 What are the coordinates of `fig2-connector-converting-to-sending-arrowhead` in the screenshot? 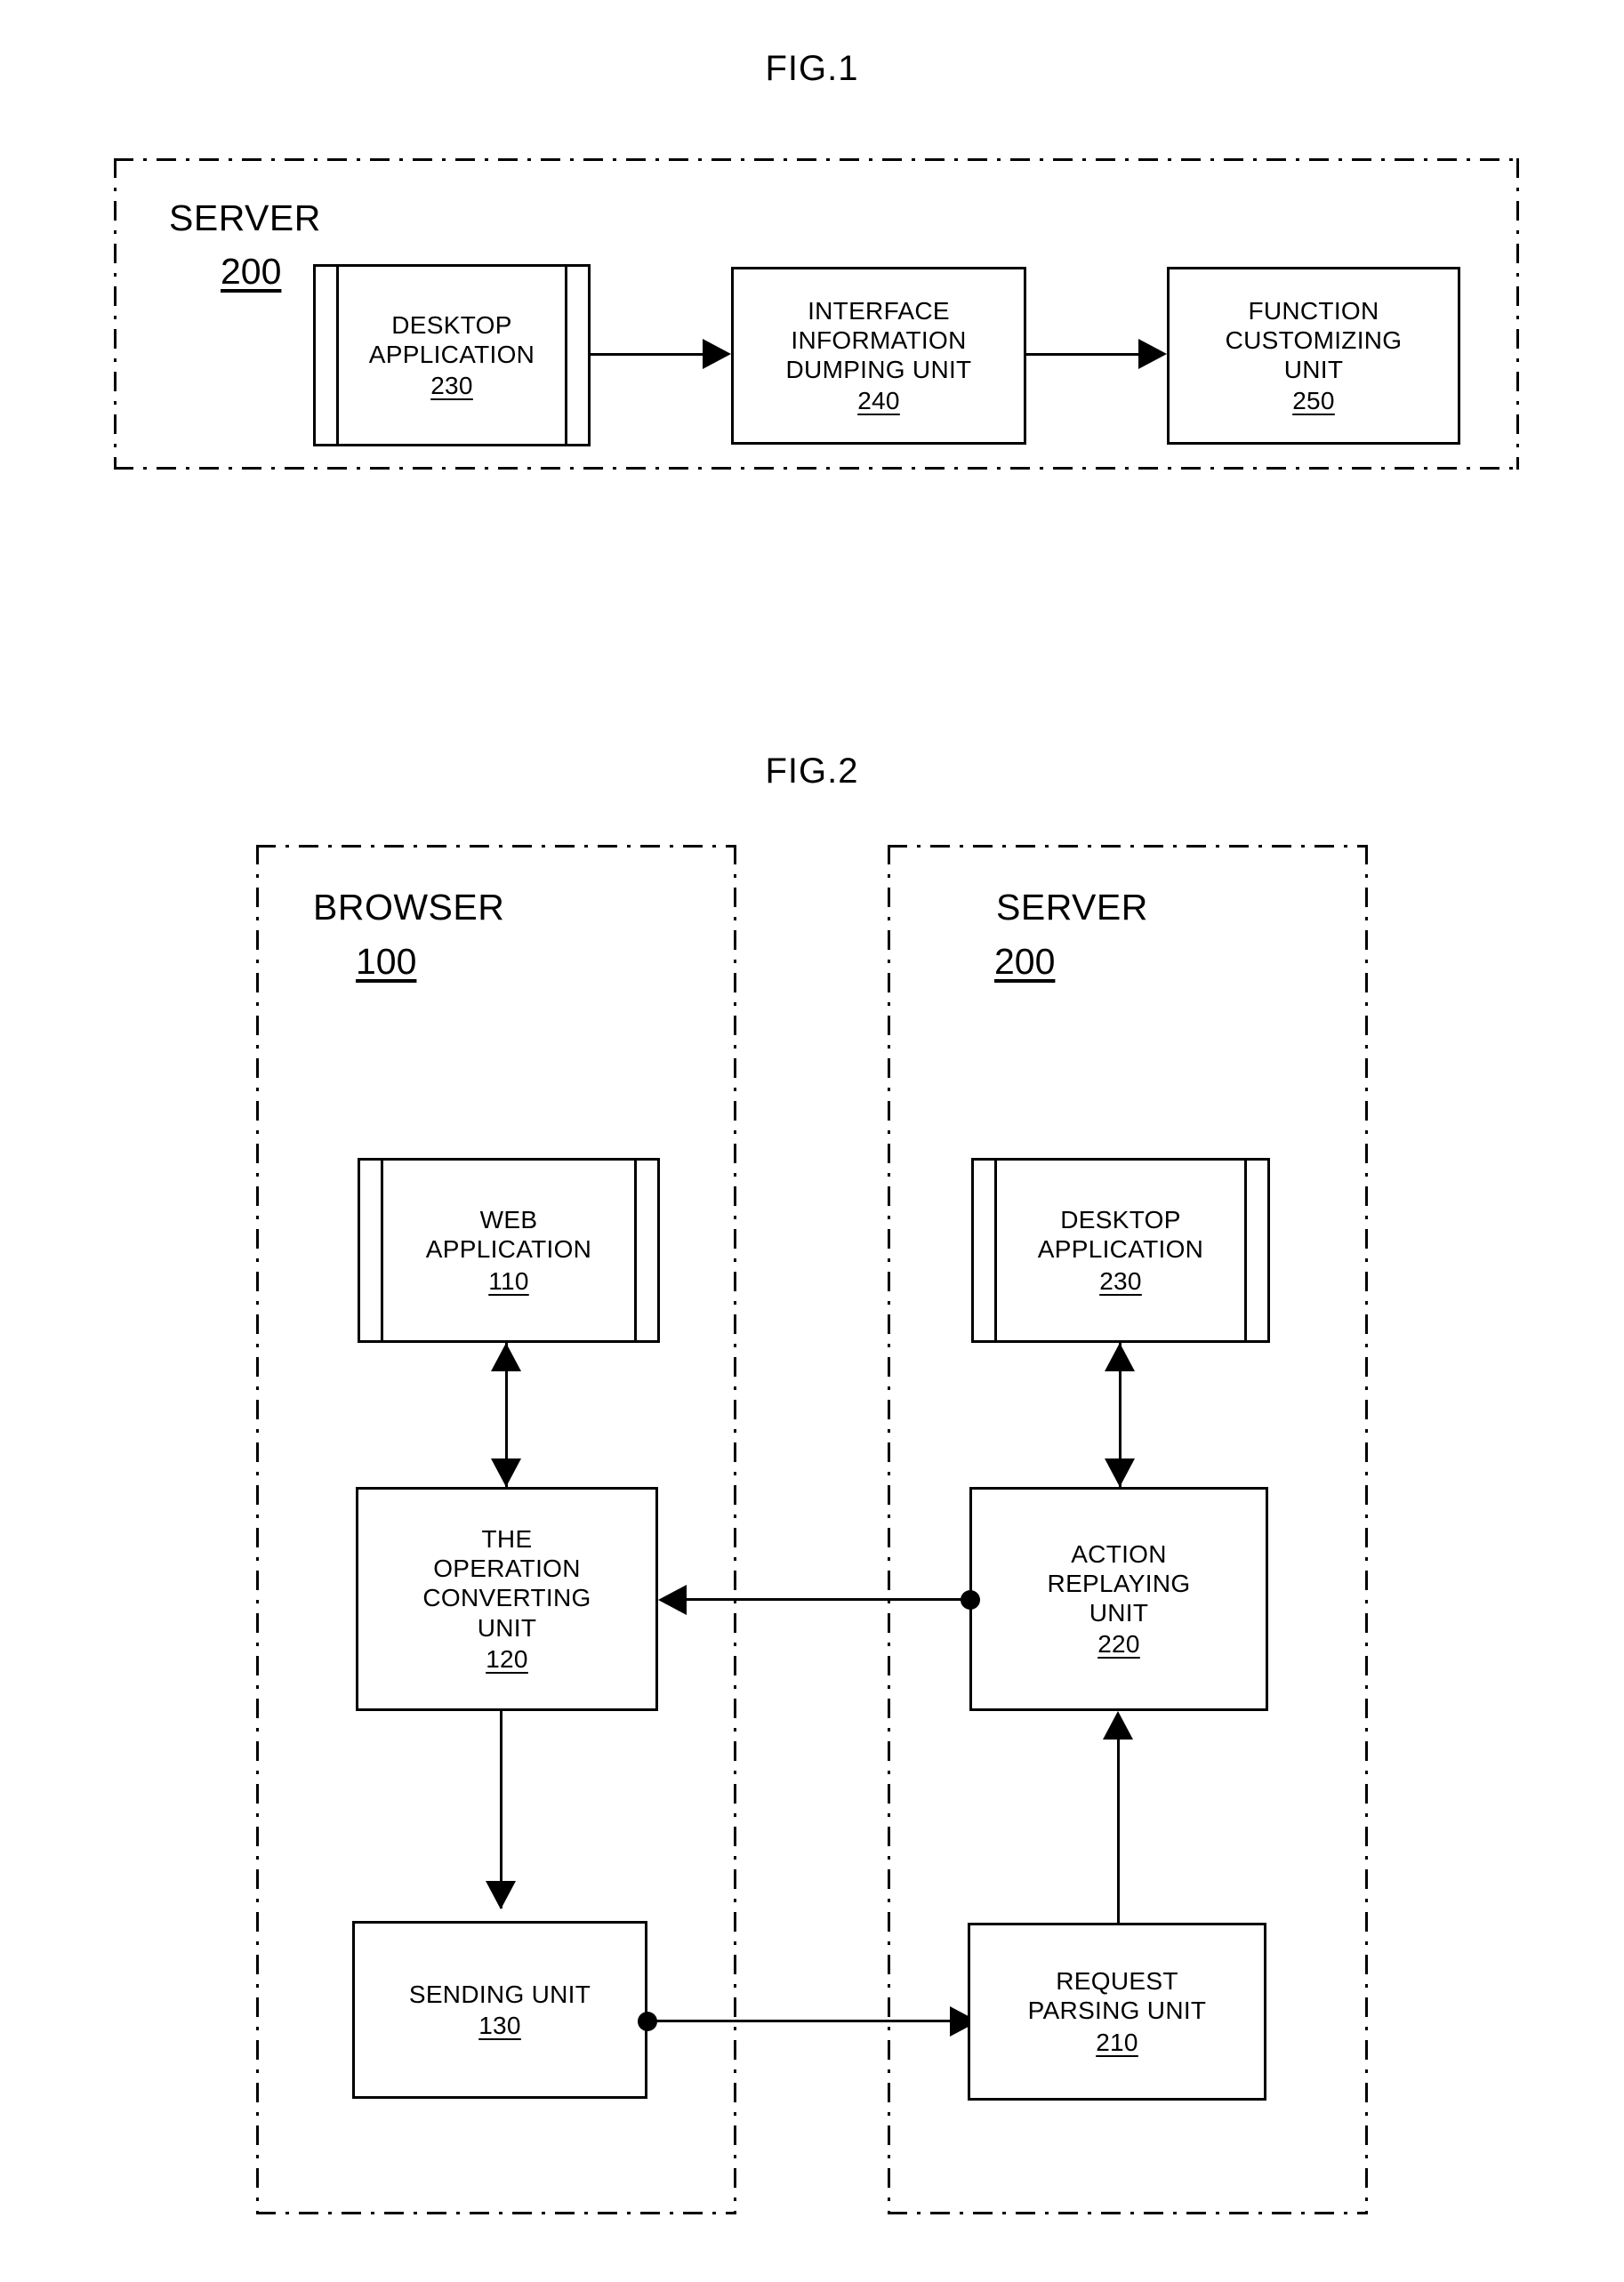 It's located at (501, 1895).